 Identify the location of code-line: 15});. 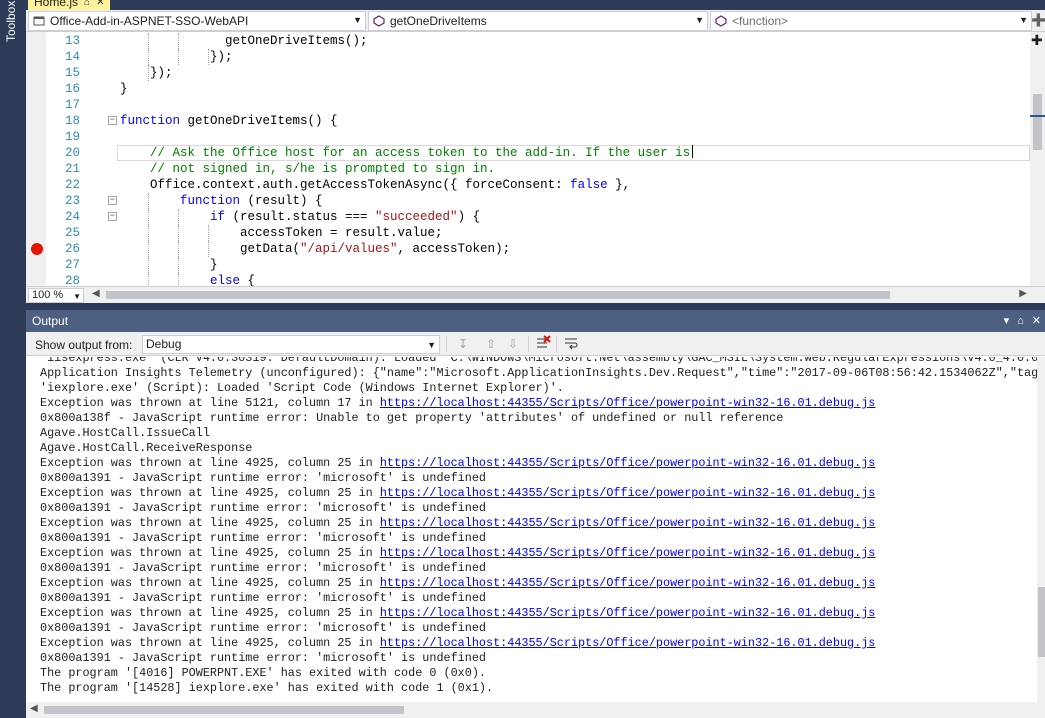
(528, 73).